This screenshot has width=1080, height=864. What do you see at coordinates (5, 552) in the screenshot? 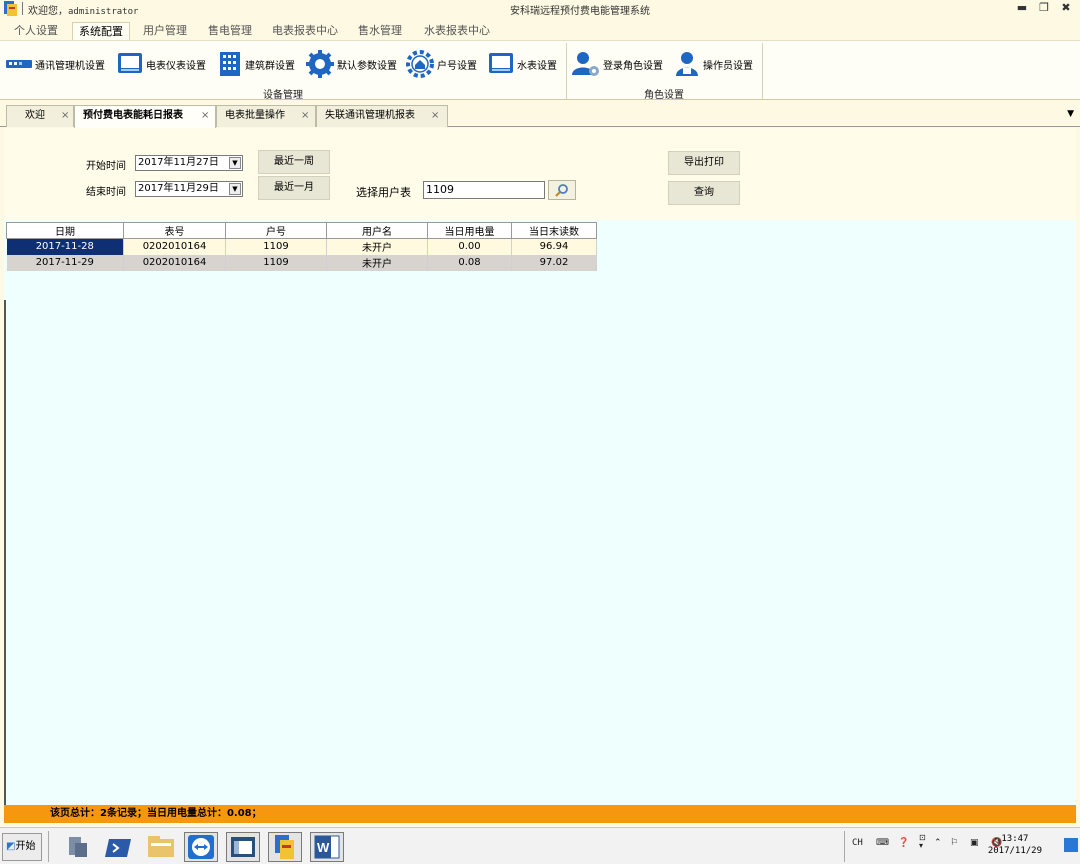
I see `grid-left-border` at bounding box center [5, 552].